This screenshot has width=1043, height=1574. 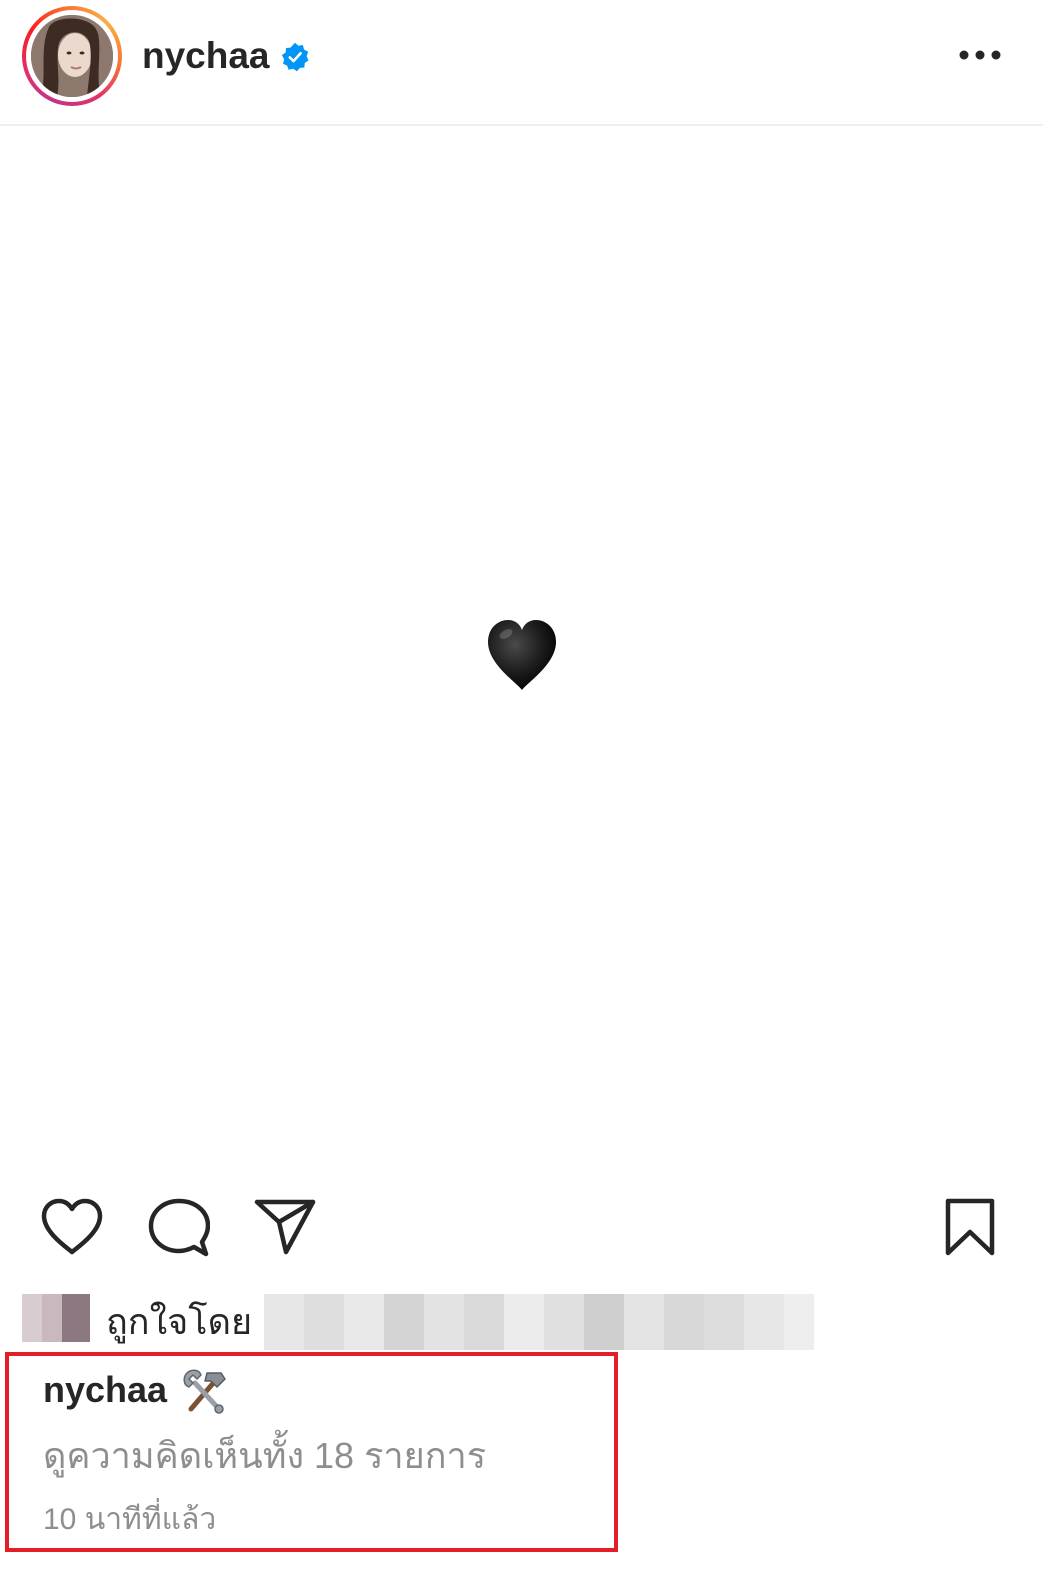 I want to click on liker-avatar-pixelated, so click(x=56, y=1318).